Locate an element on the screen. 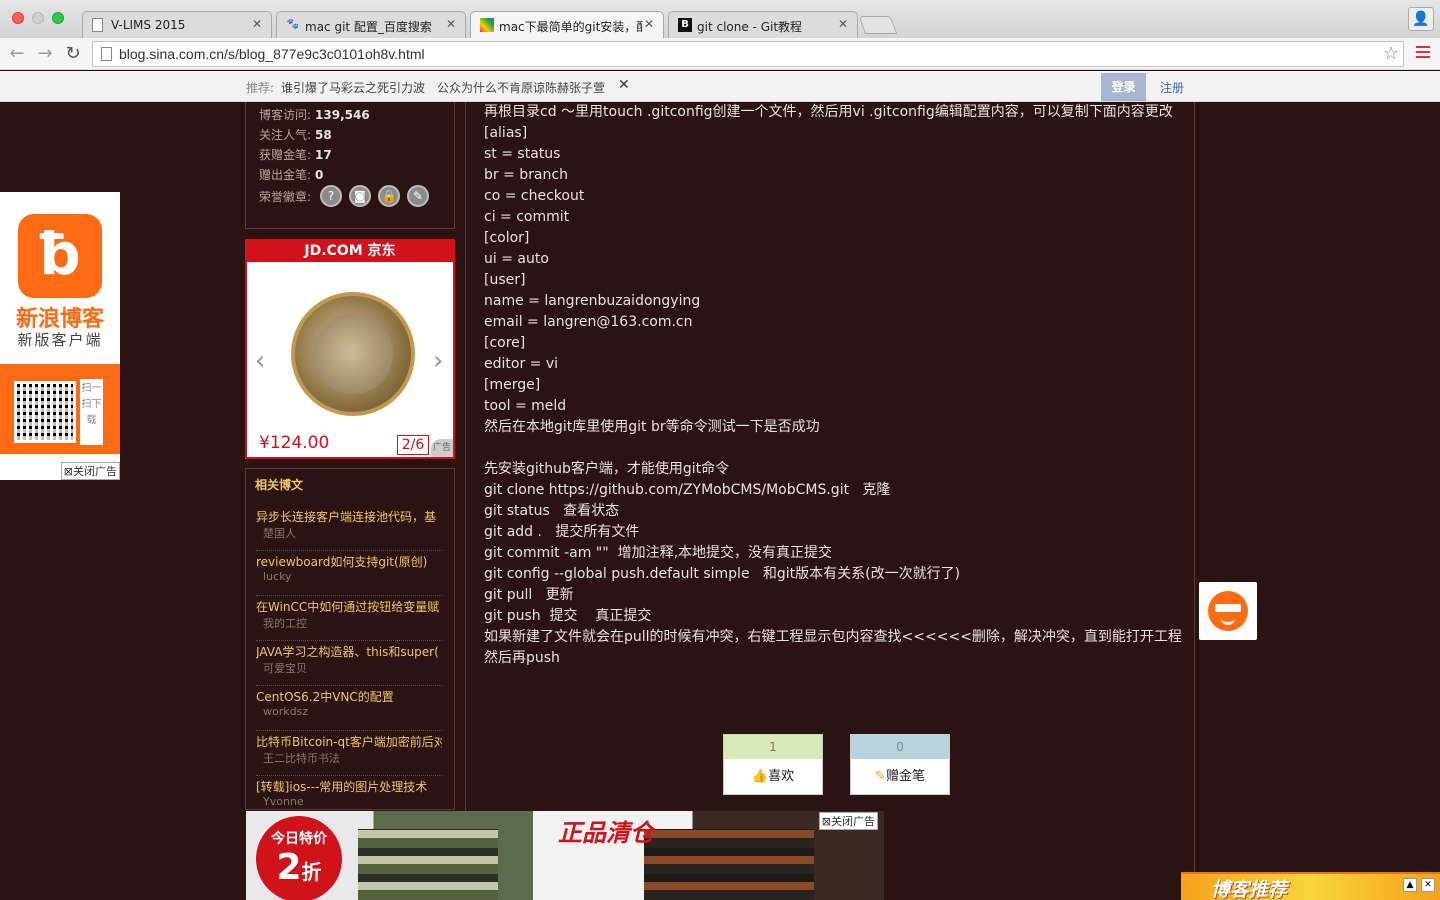  related-post-author: lucky is located at coordinates (277, 576).